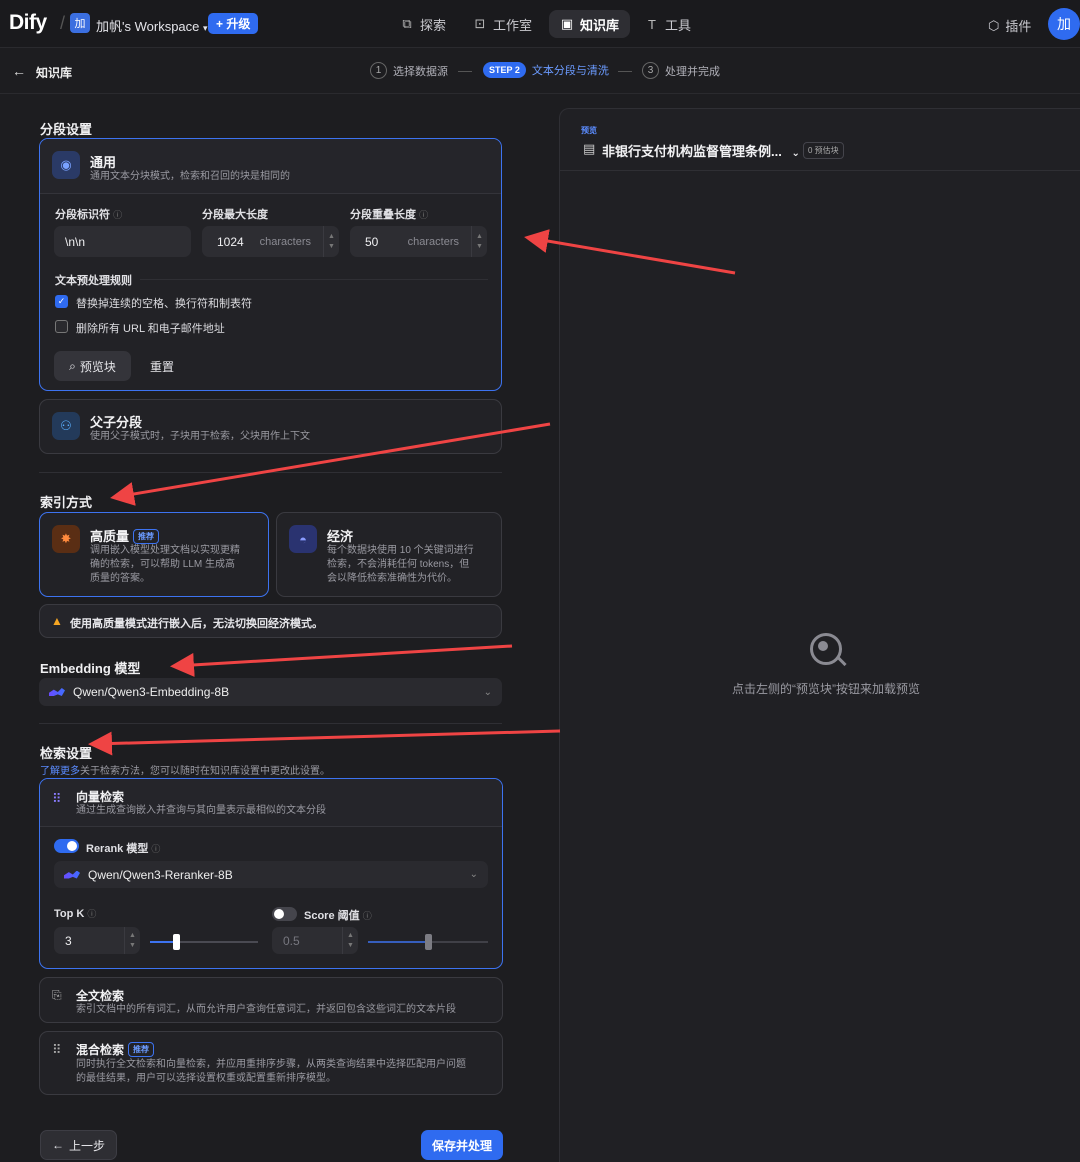  What do you see at coordinates (57, 692) in the screenshot?
I see `model-provider-icon` at bounding box center [57, 692].